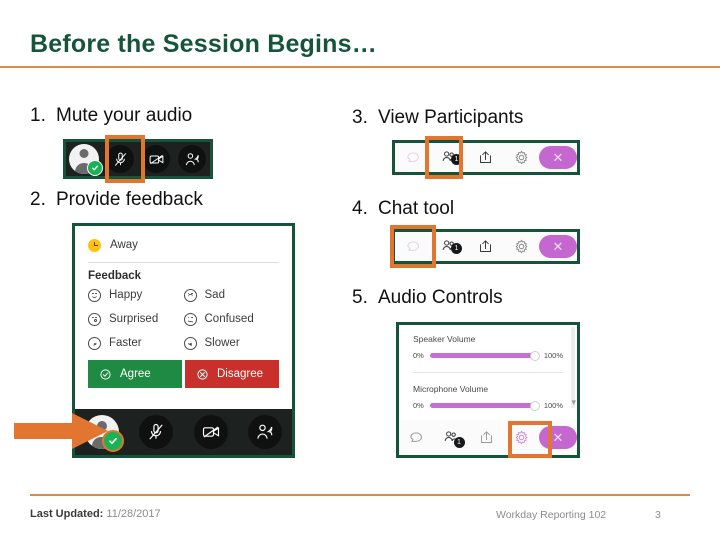 This screenshot has width=720, height=540. Describe the element at coordinates (418, 355) in the screenshot. I see `speaker-volume-min: 0%` at that location.